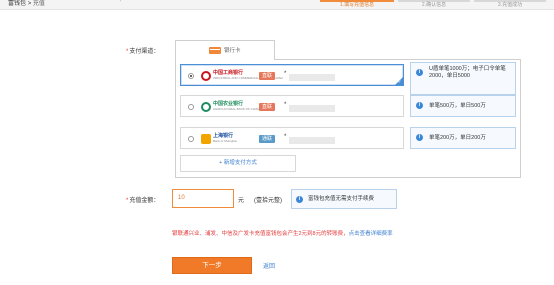 The image size is (554, 285). What do you see at coordinates (203, 198) in the screenshot?
I see `amount-input: 10` at bounding box center [203, 198].